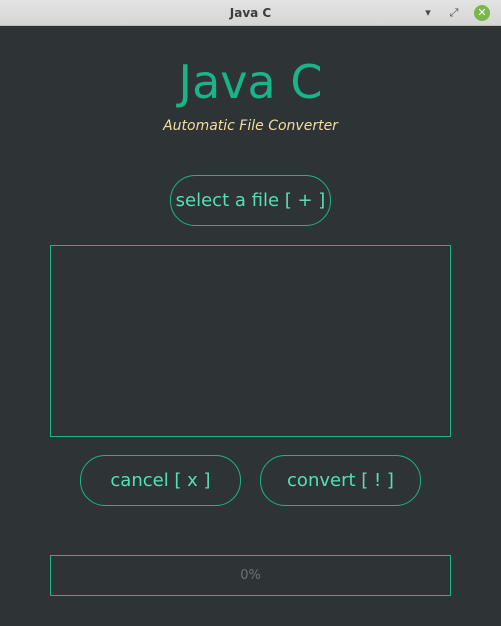 Image resolution: width=501 pixels, height=626 pixels. I want to click on progress-bar: 0%, so click(250, 575).